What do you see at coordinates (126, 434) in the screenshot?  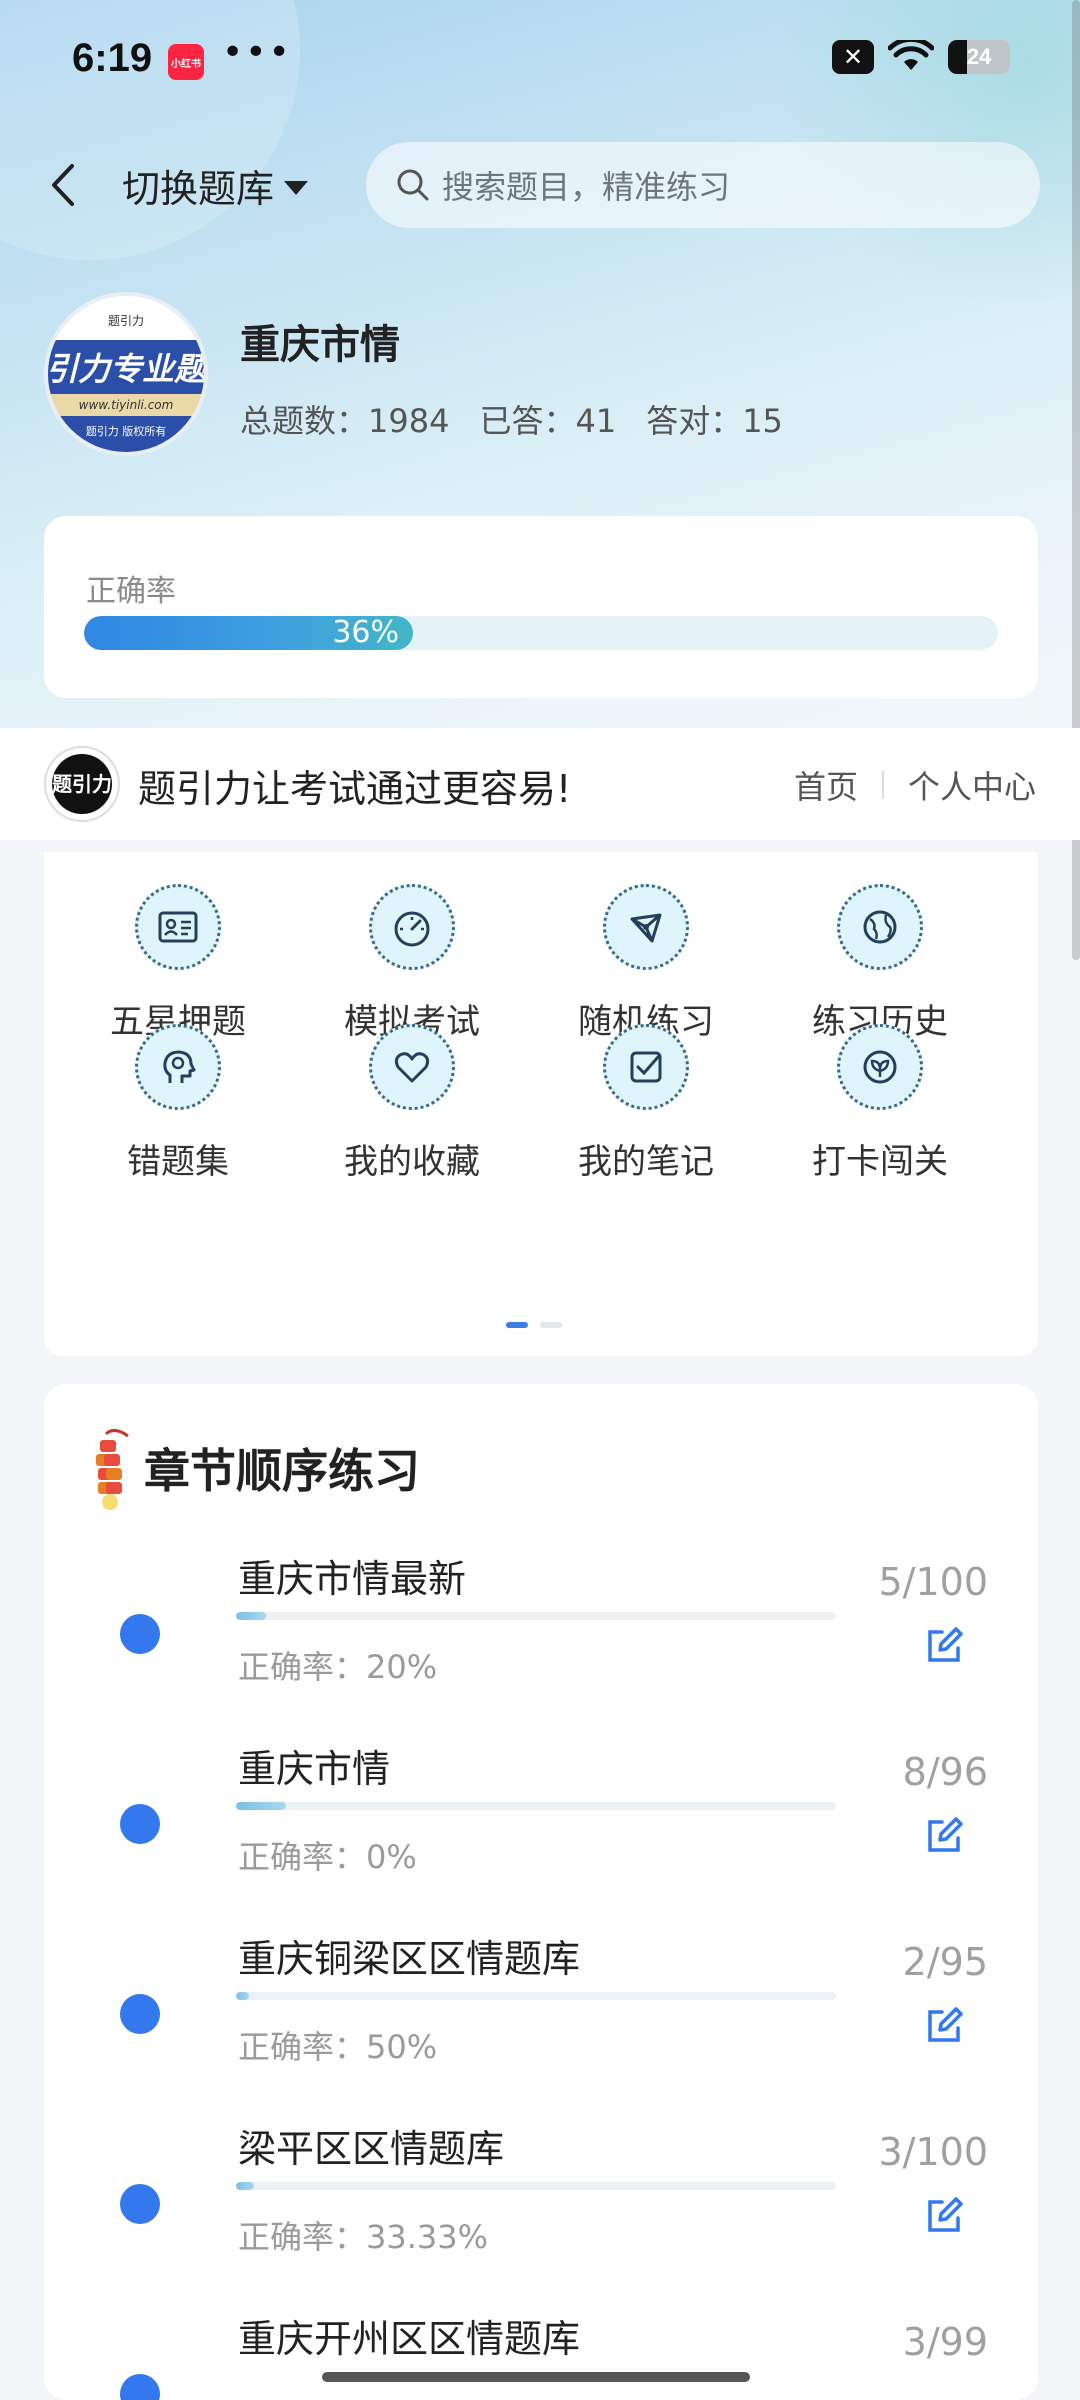 I see `avatar-copyright: 题引力 版权所有` at bounding box center [126, 434].